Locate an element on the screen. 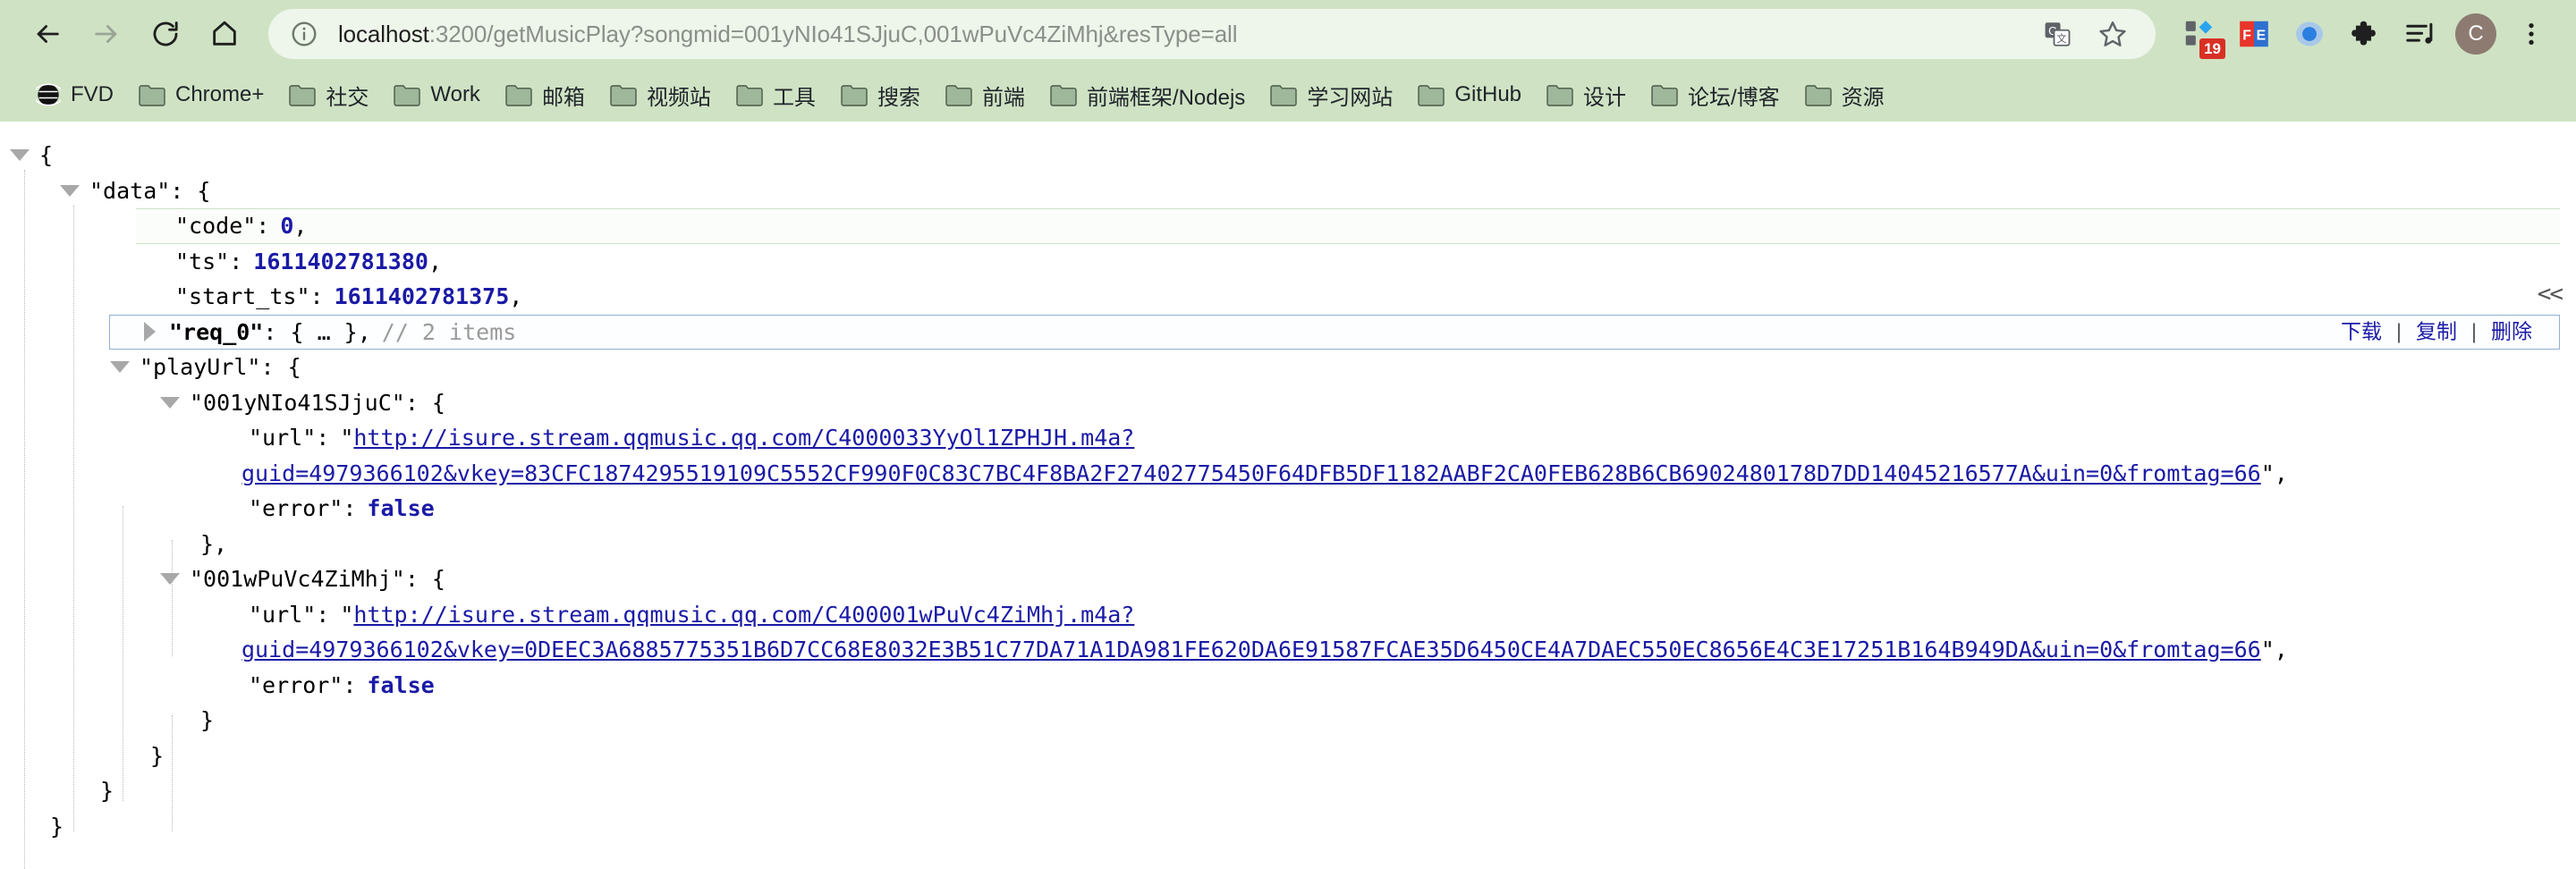 This screenshot has width=2576, height=869. bookmark-label: Work is located at coordinates (455, 94).